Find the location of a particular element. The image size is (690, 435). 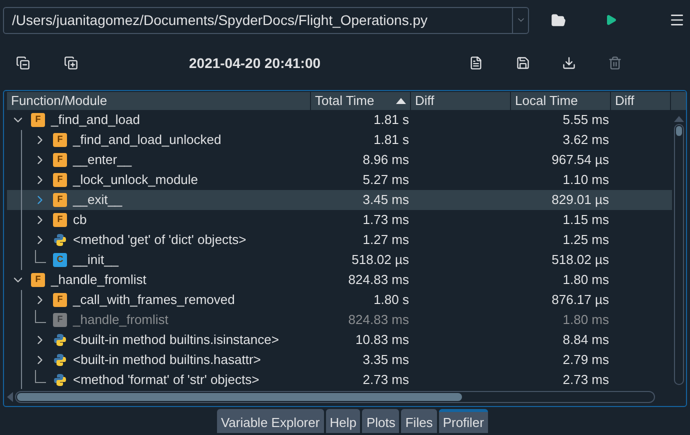

function-name: _find_and_load_unlocked is located at coordinates (147, 140).